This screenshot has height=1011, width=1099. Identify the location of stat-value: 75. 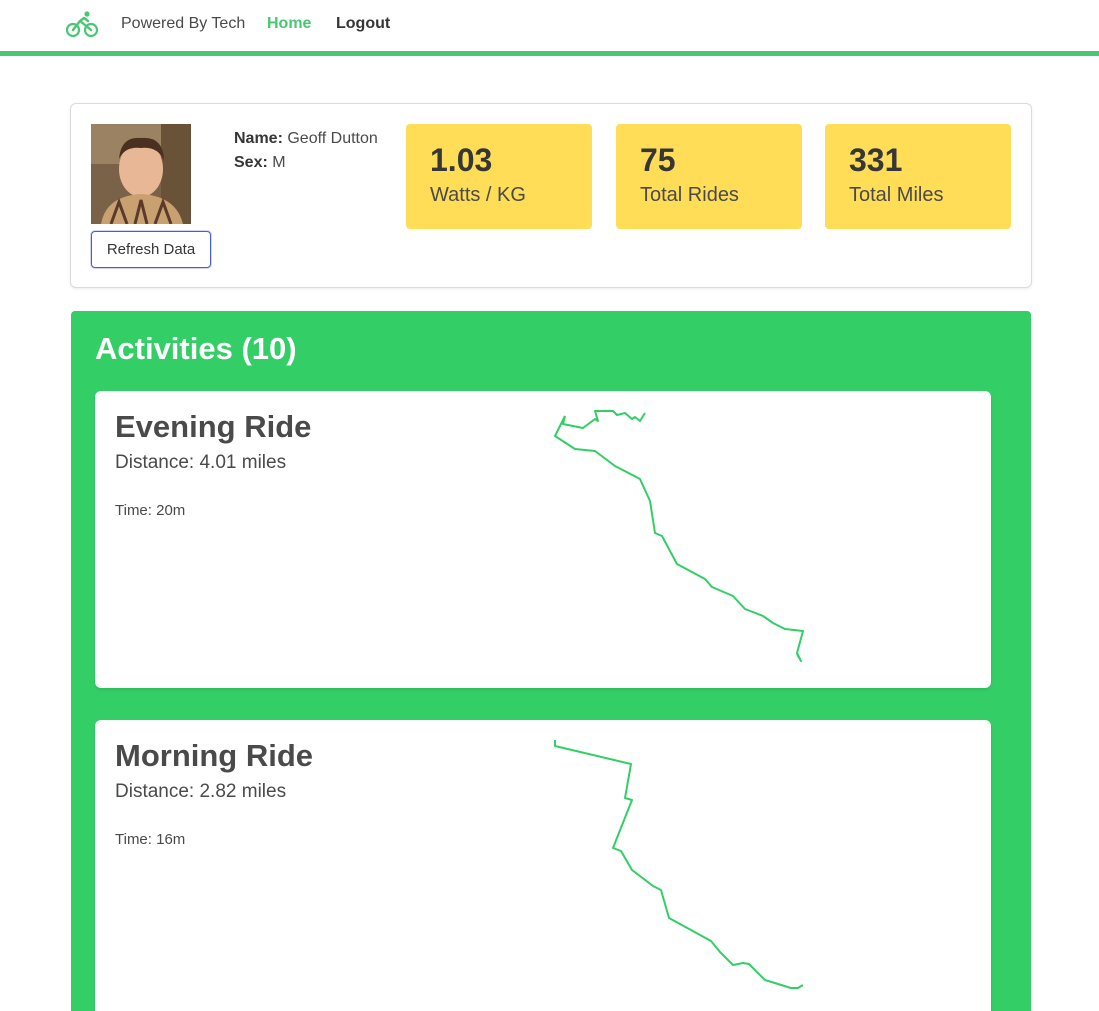
(658, 160).